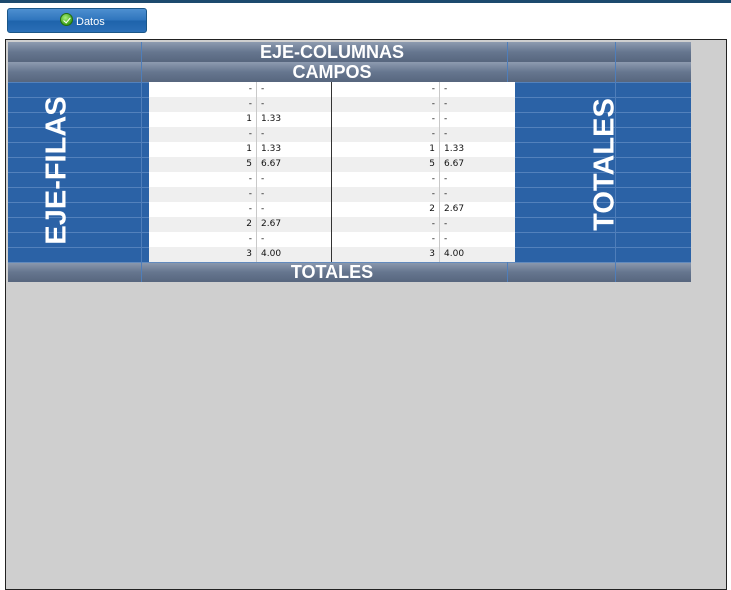 The width and height of the screenshot is (731, 590). What do you see at coordinates (331, 52) in the screenshot?
I see `eje-columnas-title: EJE-COLUMNAS` at bounding box center [331, 52].